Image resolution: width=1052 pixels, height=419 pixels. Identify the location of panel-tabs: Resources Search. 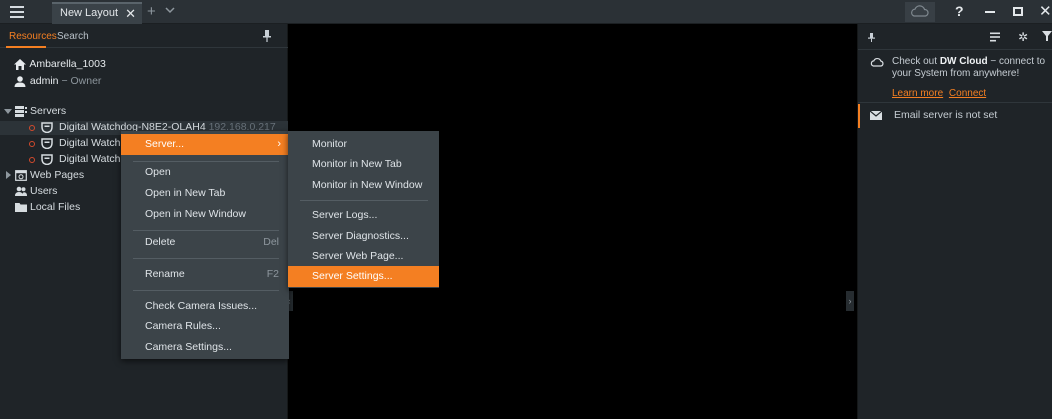
(144, 36).